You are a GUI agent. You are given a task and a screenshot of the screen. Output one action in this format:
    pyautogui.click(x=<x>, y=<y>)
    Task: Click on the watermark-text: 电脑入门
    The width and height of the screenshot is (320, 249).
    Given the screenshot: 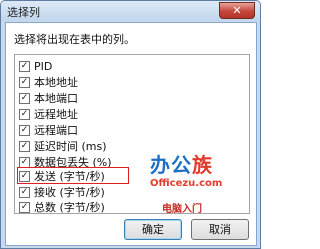 What is the action you would take?
    pyautogui.click(x=182, y=209)
    